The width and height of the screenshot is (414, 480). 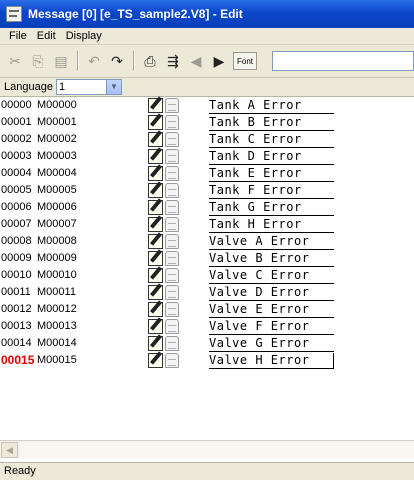 I want to click on language-label: Language, so click(x=28, y=87).